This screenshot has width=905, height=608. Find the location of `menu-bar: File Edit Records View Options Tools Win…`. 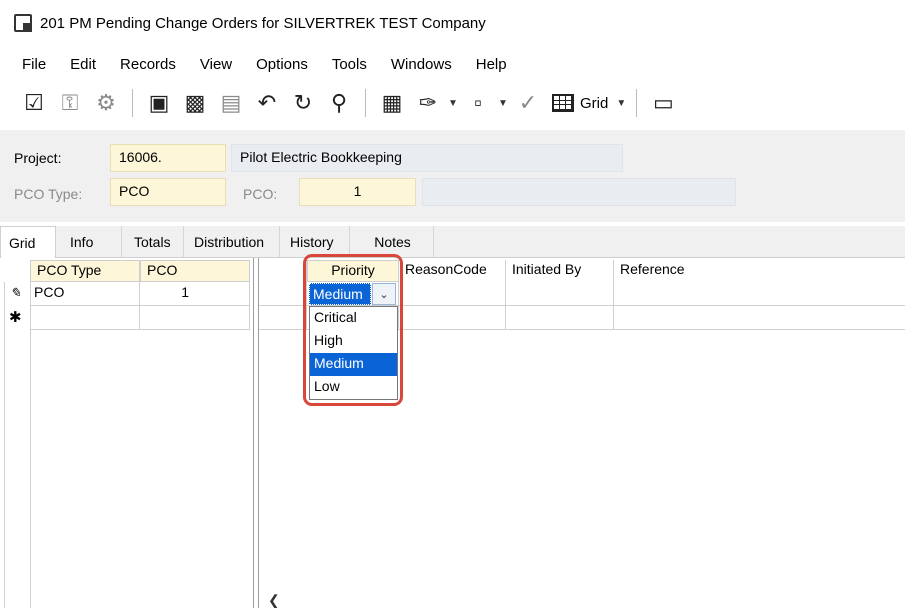

menu-bar: File Edit Records View Options Tools Win… is located at coordinates (259, 64).